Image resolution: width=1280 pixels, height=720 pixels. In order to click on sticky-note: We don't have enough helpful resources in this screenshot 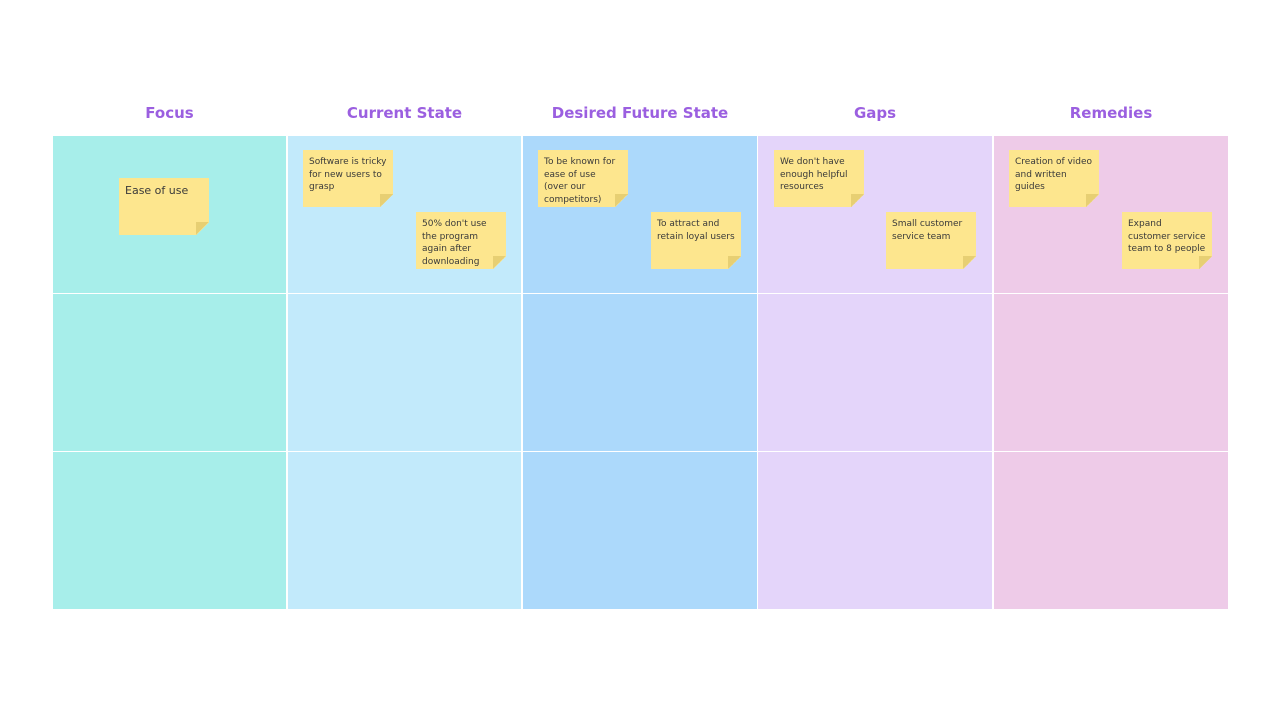, I will do `click(819, 178)`.